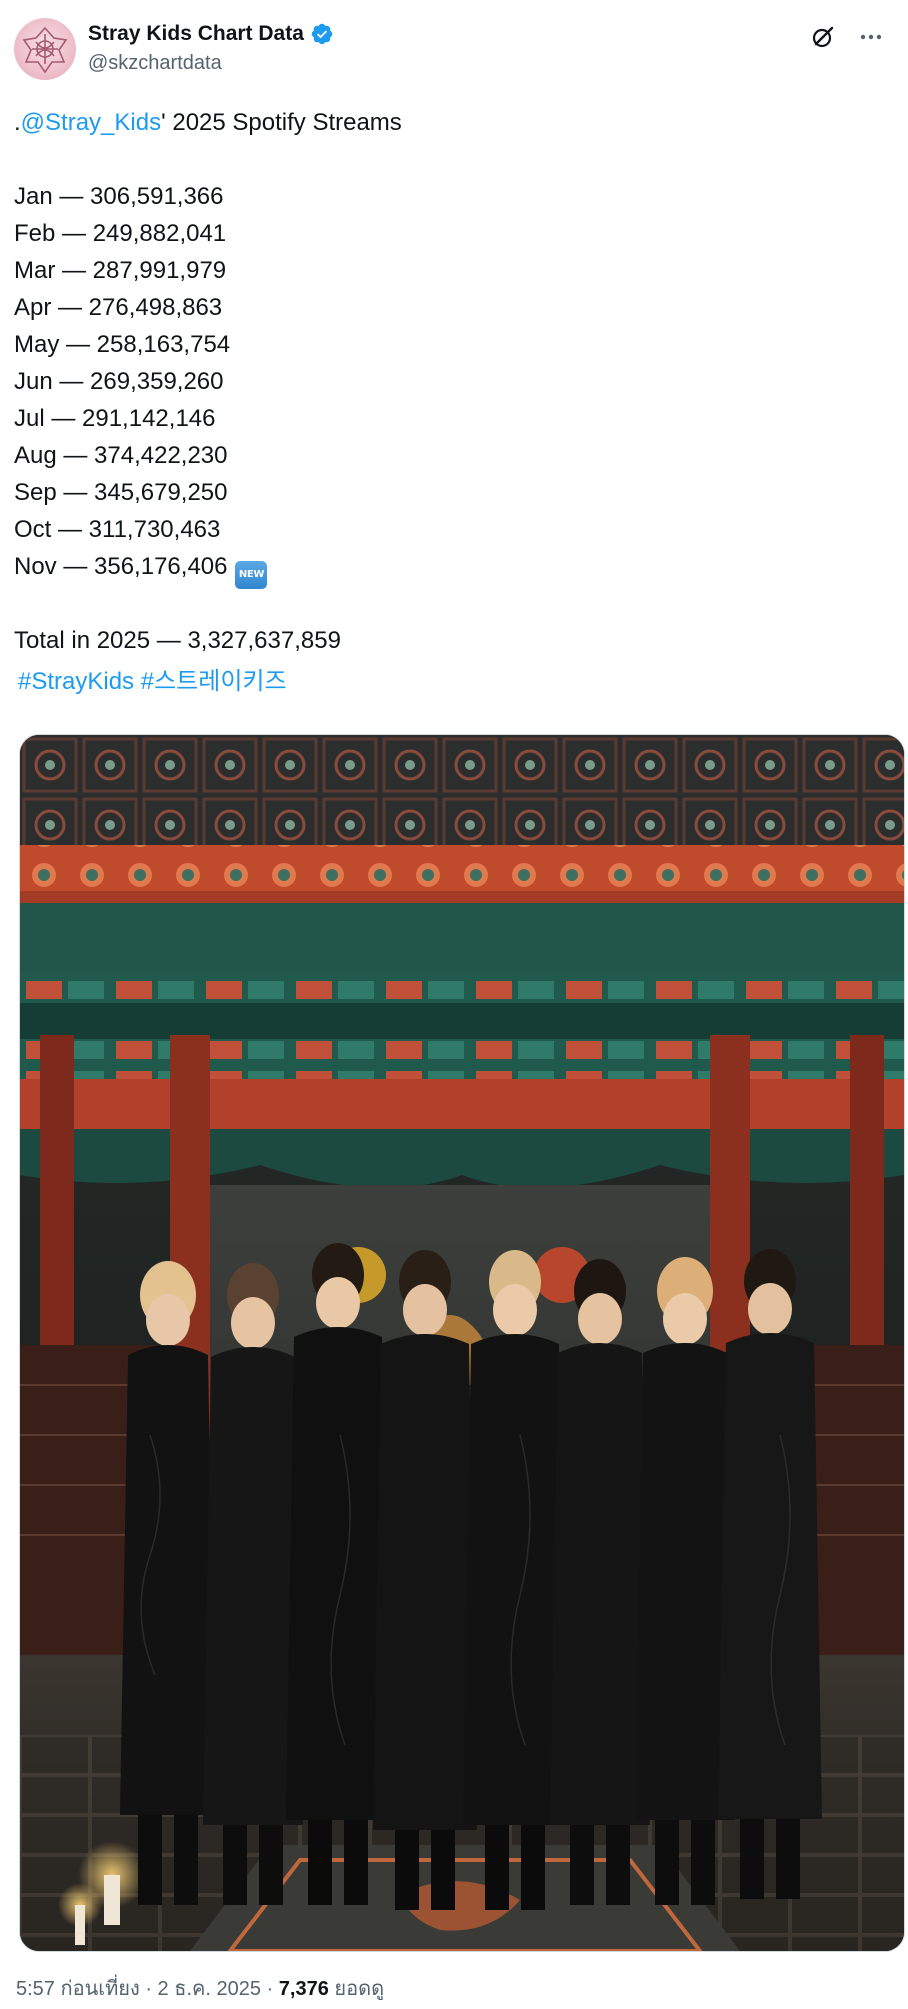  I want to click on more-button, so click(871, 37).